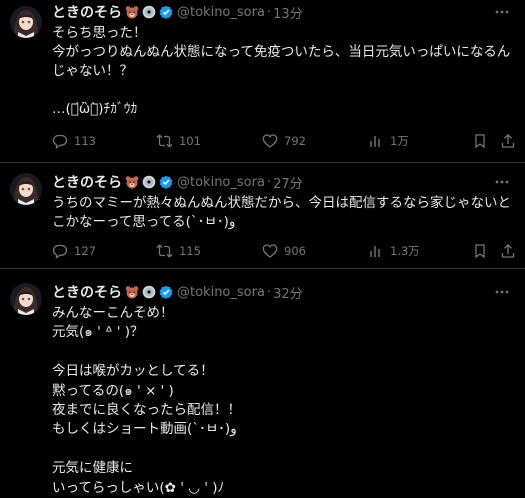 The image size is (525, 498). I want to click on retweet-count: 115, so click(190, 251).